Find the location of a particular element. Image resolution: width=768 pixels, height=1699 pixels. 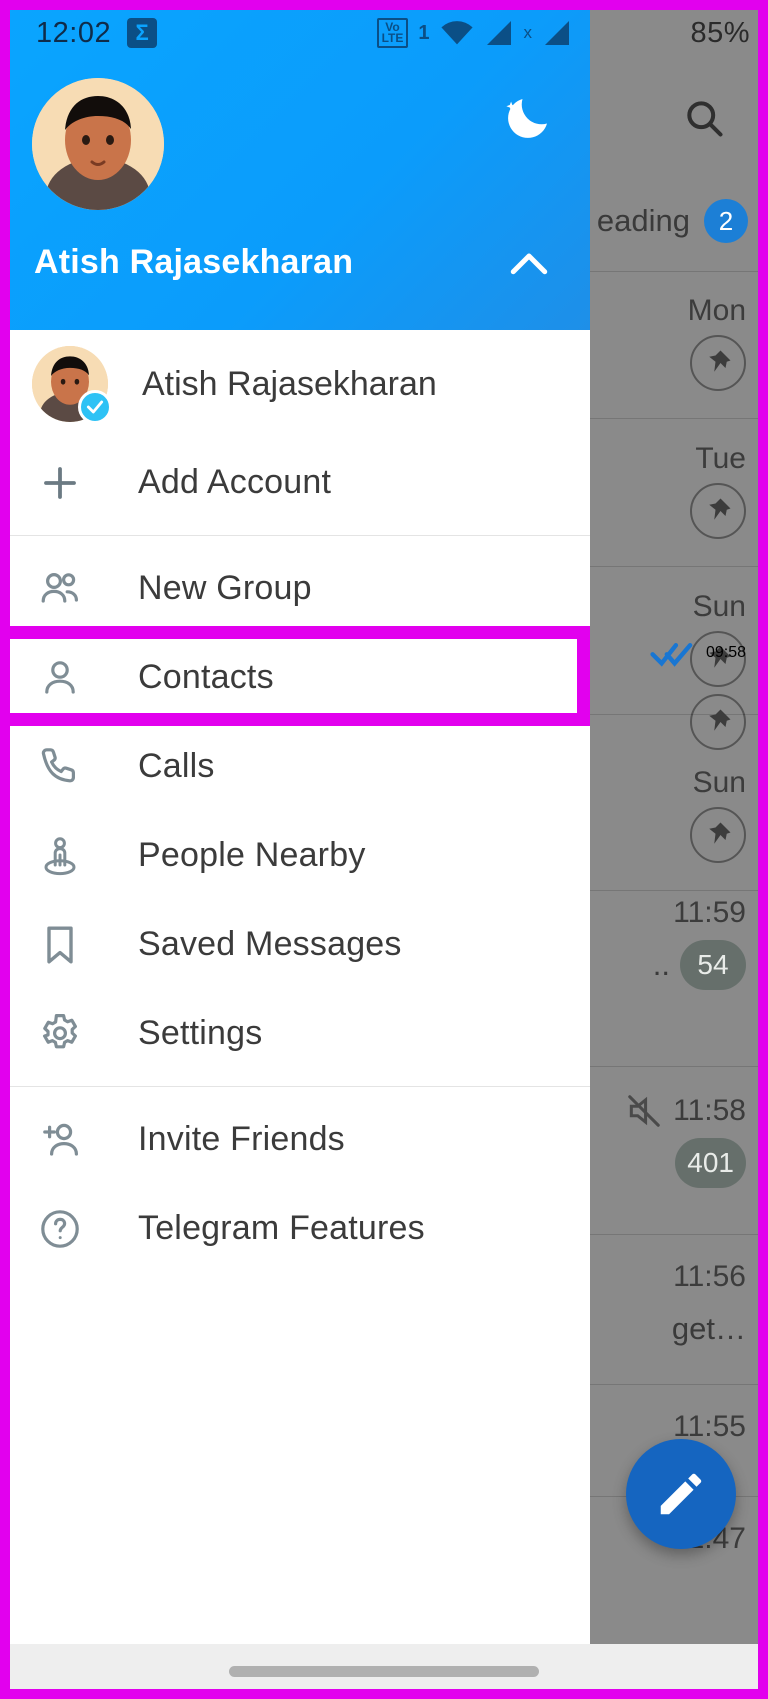

menu-item-label: Settings is located at coordinates (200, 1033).